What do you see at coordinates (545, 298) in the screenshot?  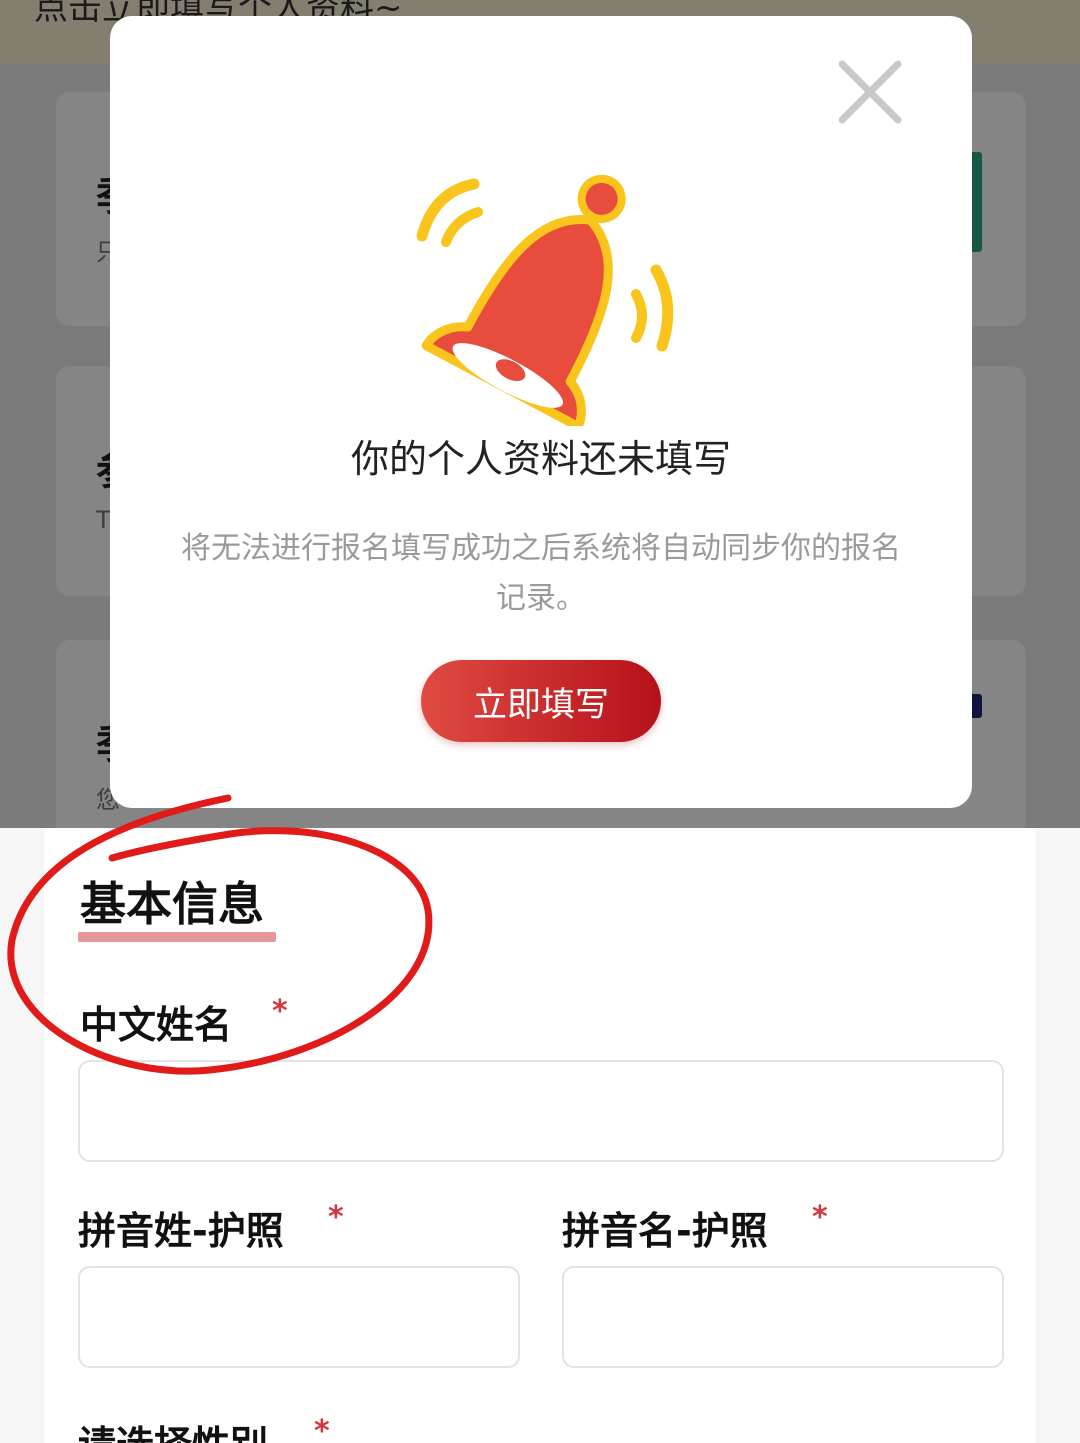 I see `bell-icon` at bounding box center [545, 298].